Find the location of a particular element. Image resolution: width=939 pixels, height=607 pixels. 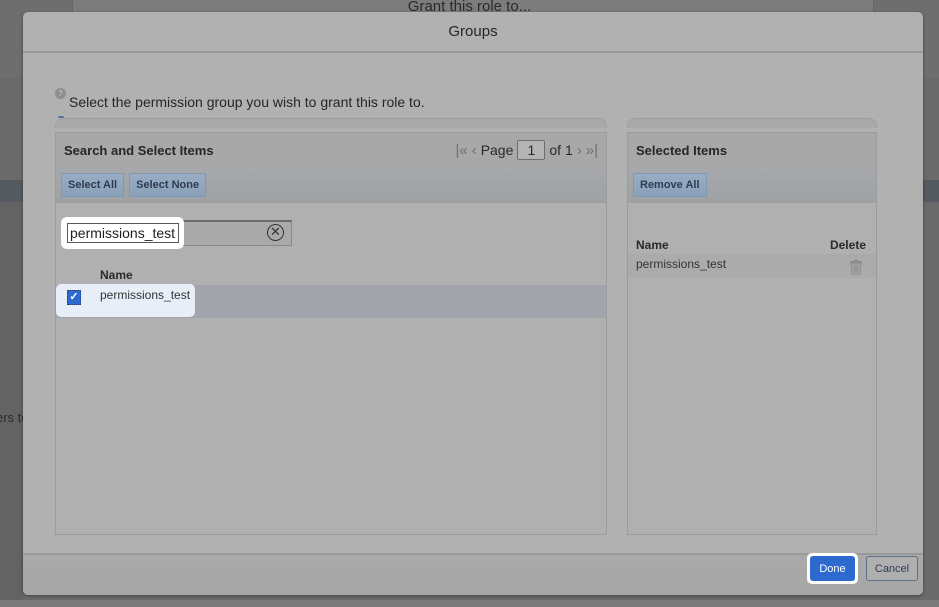

cancel-button: Cancel is located at coordinates (892, 568).